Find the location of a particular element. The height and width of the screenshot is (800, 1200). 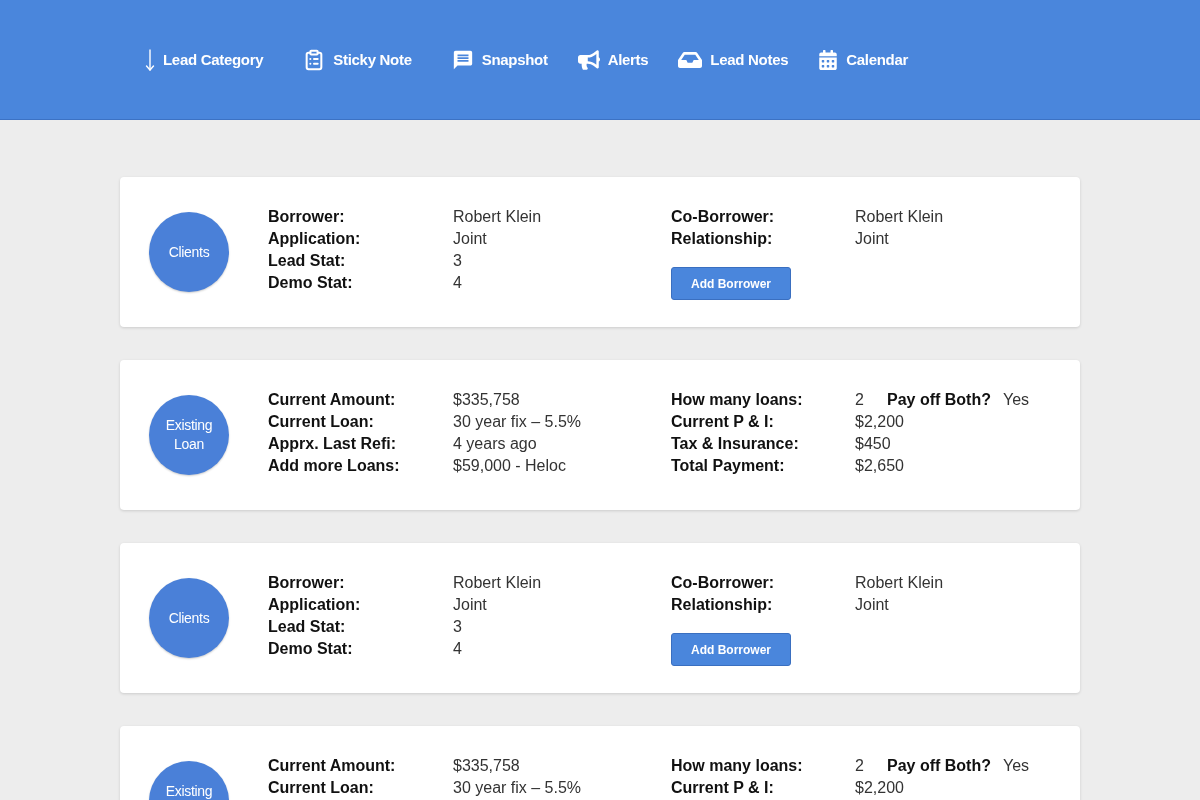

field-label: Tax & Insurance: is located at coordinates (735, 444).